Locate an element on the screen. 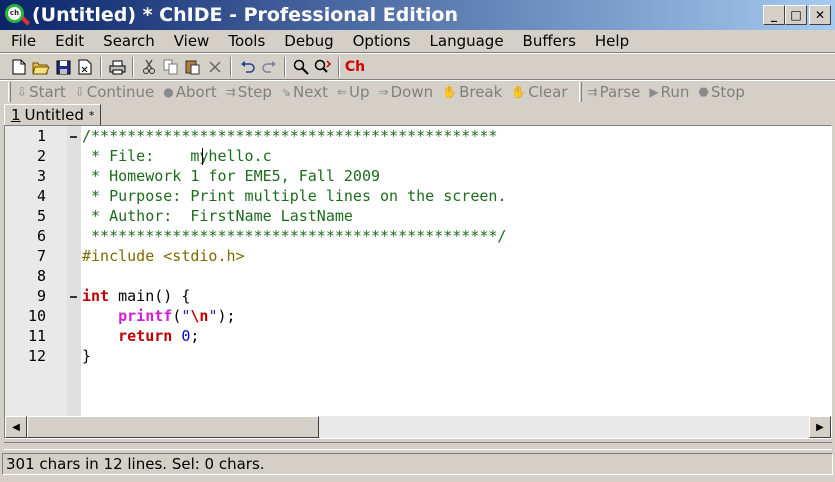 The image size is (835, 482). buffer-tabs: 1 Untitled * is located at coordinates (417, 115).